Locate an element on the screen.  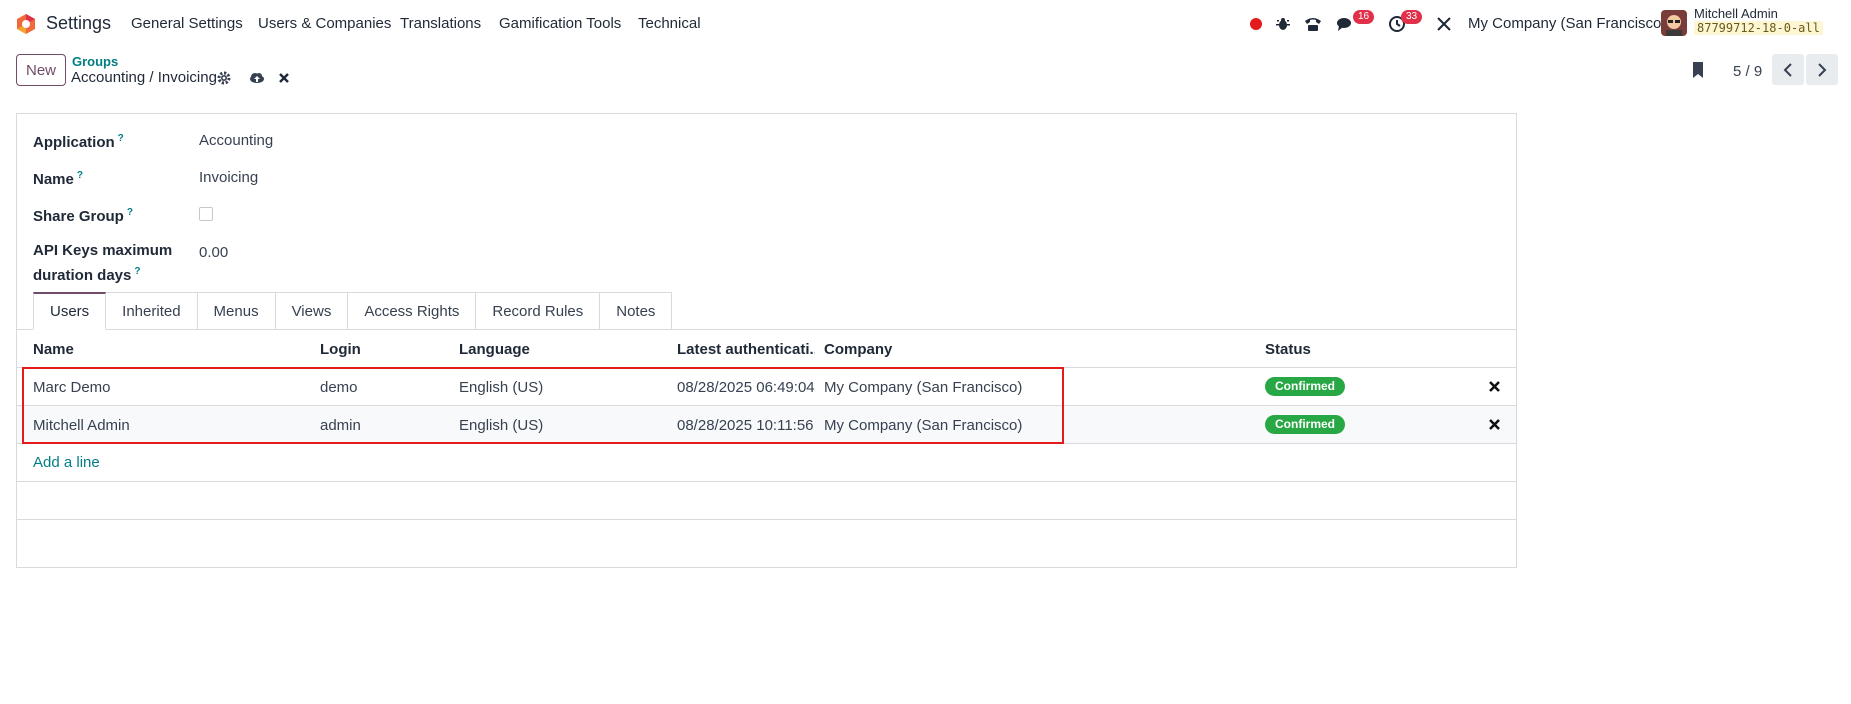
tab-views: Views is located at coordinates (312, 311).